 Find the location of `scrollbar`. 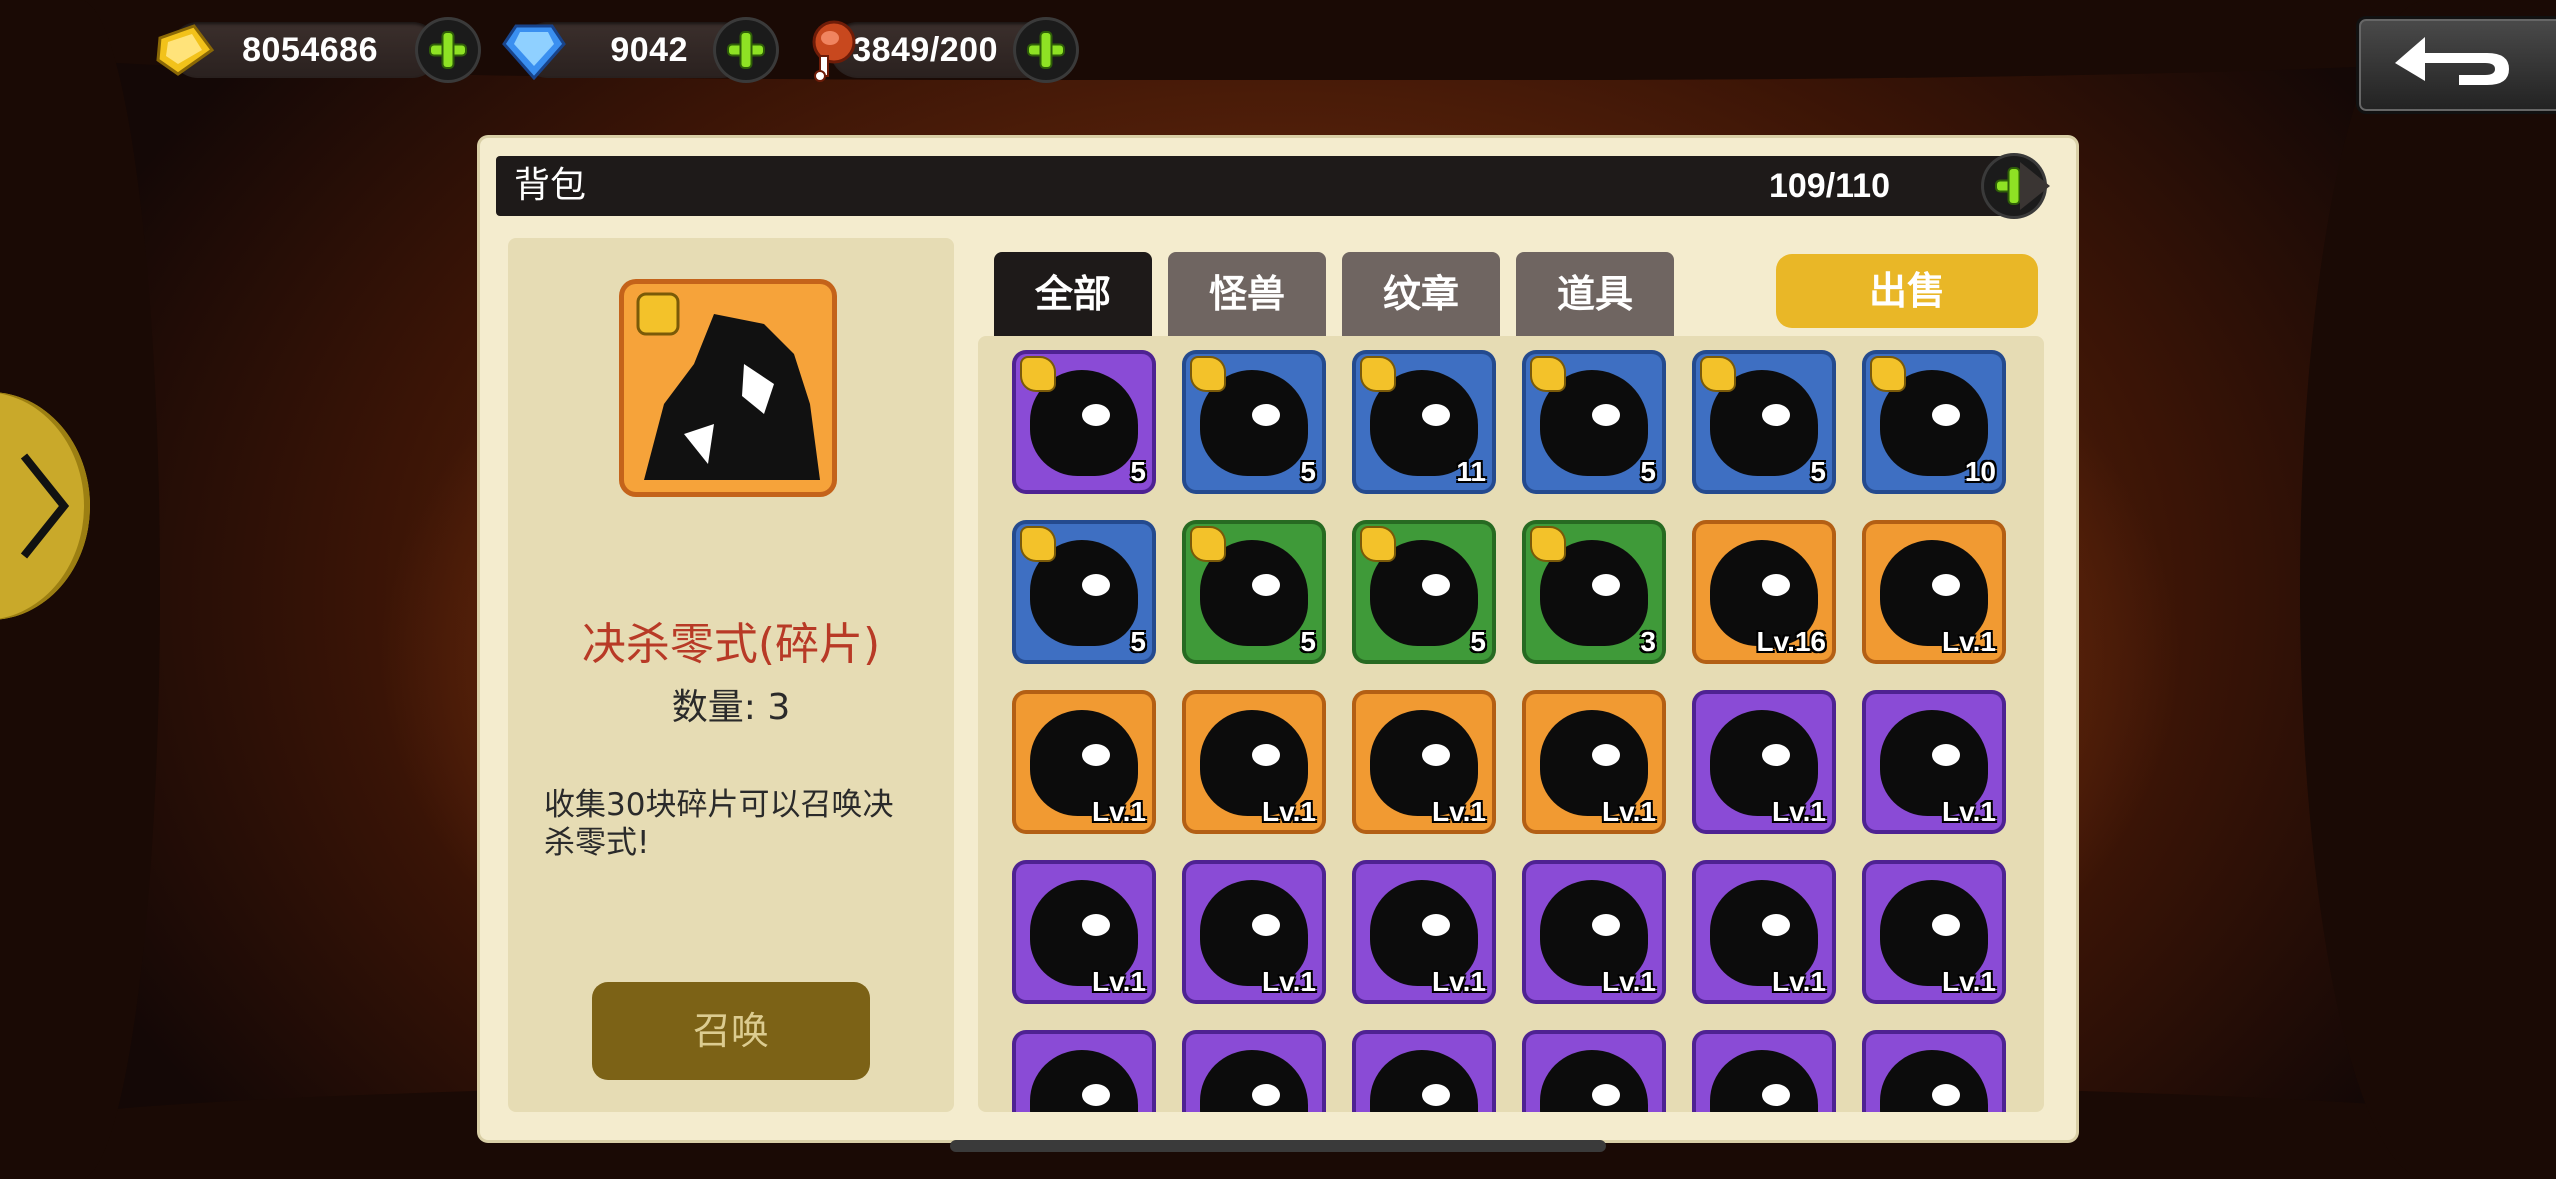

scrollbar is located at coordinates (1278, 1146).